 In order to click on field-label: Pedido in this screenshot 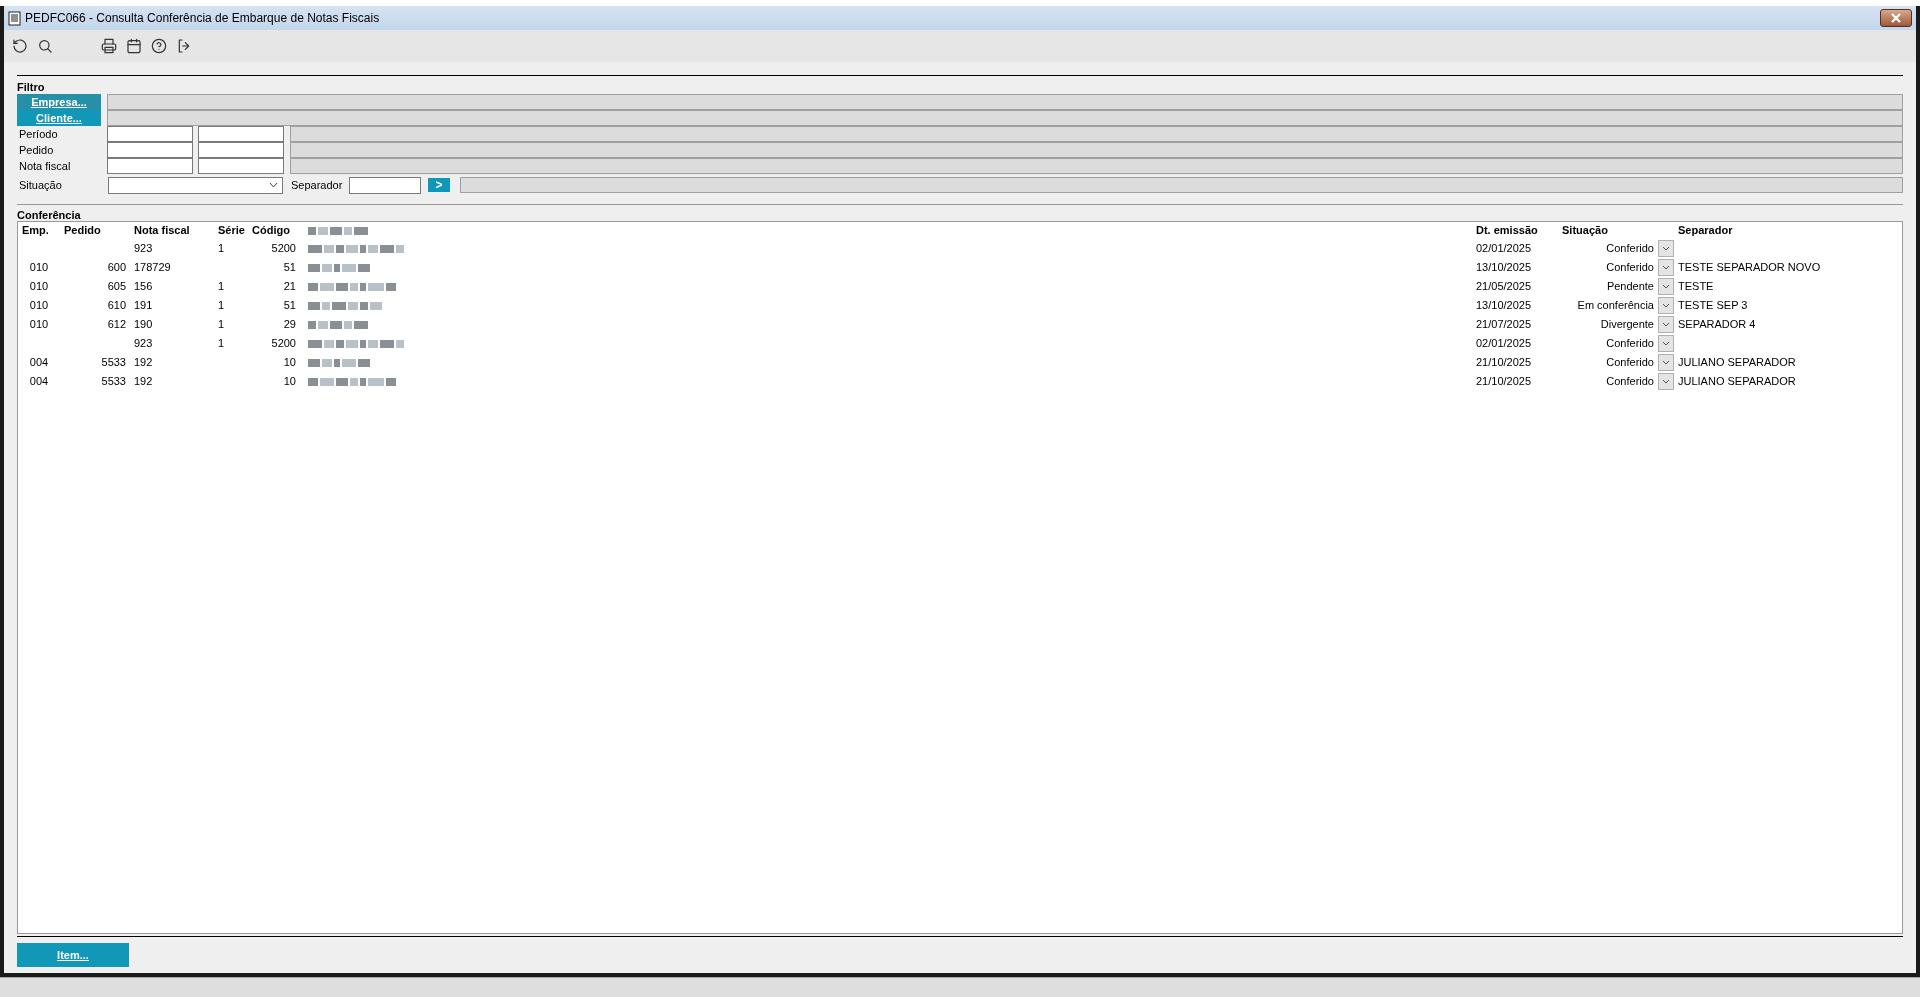, I will do `click(36, 150)`.